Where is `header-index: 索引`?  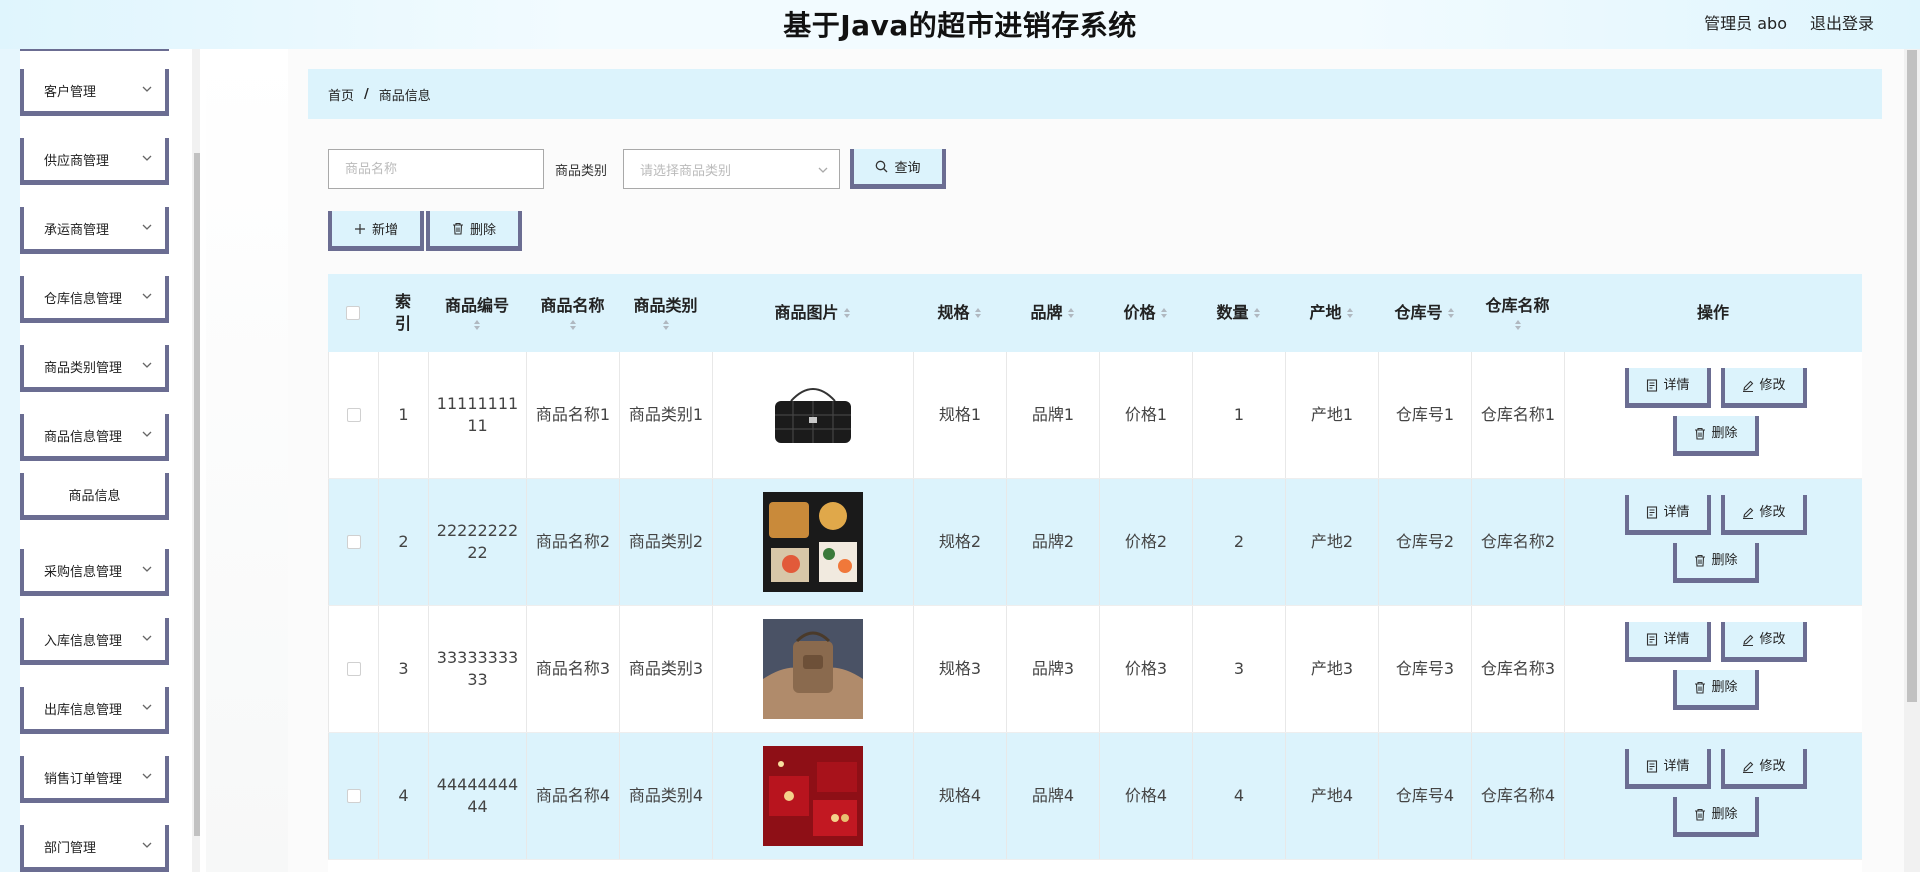
header-index: 索引 is located at coordinates (403, 313).